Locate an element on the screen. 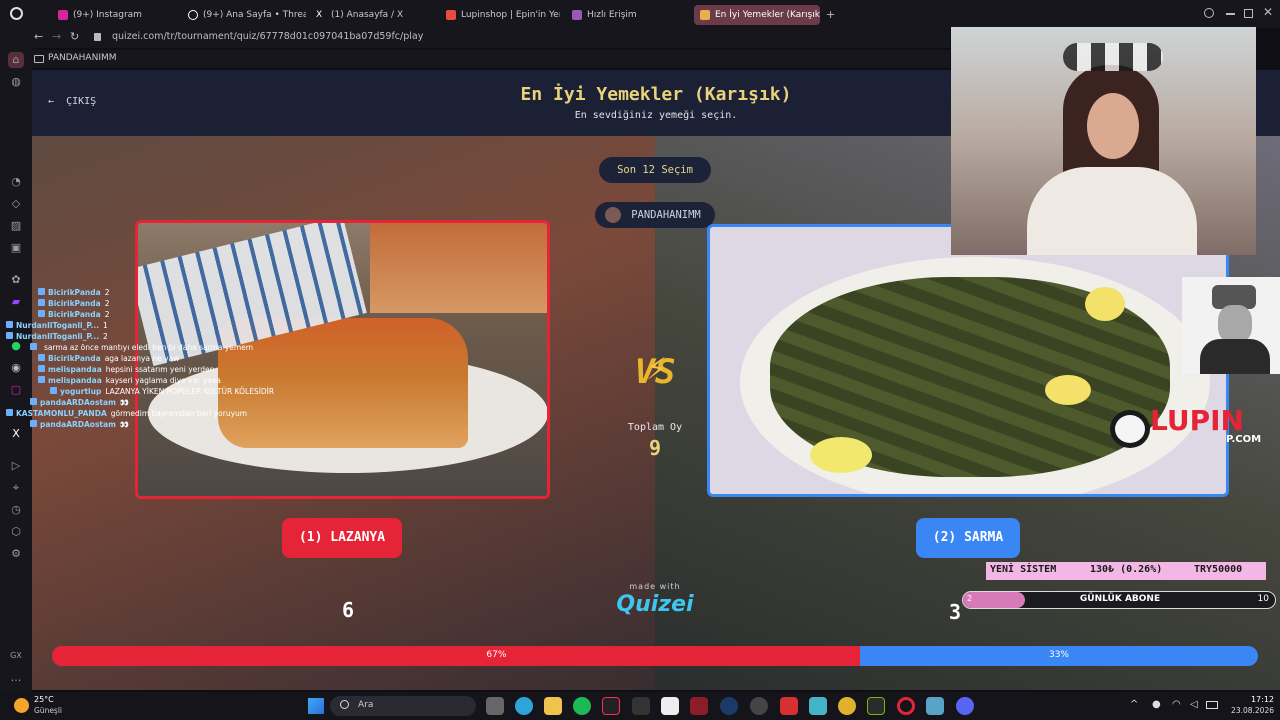 This screenshot has width=1280, height=720. task-view-icon is located at coordinates (495, 706).